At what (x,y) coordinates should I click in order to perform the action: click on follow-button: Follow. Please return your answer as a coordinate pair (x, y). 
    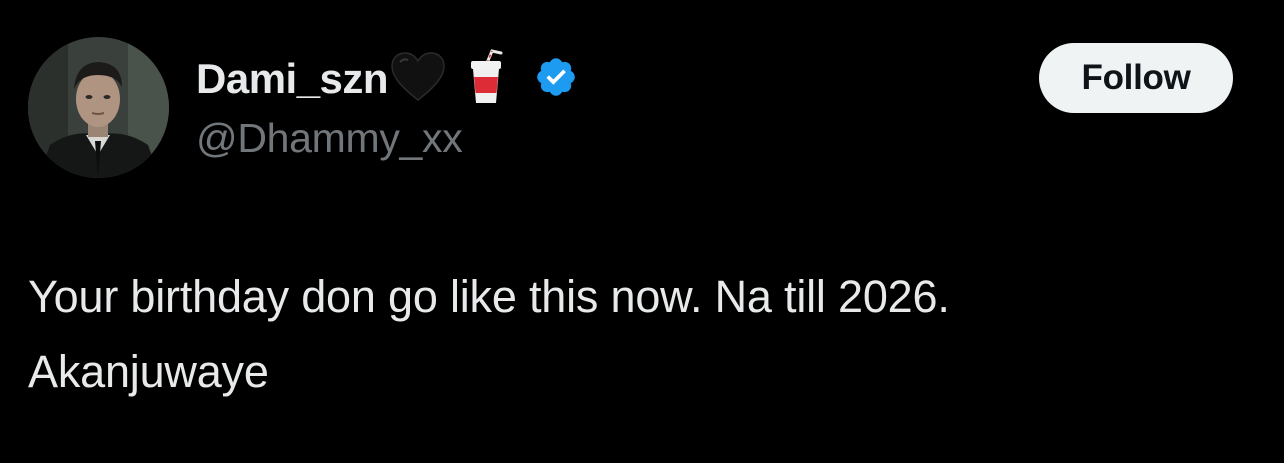
    Looking at the image, I should click on (1136, 78).